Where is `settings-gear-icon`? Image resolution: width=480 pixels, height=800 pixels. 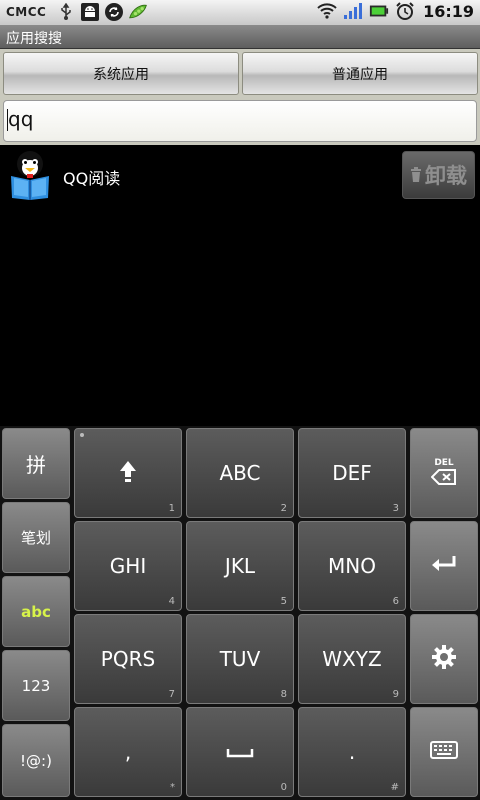
settings-gear-icon is located at coordinates (444, 659).